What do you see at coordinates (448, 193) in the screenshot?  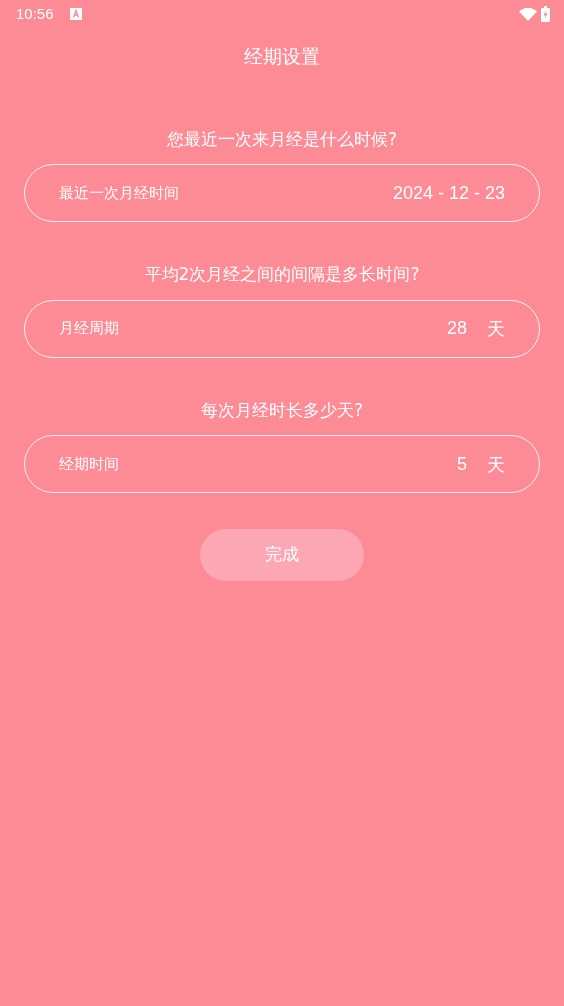 I see `field-value: 2024 - 12 - 23` at bounding box center [448, 193].